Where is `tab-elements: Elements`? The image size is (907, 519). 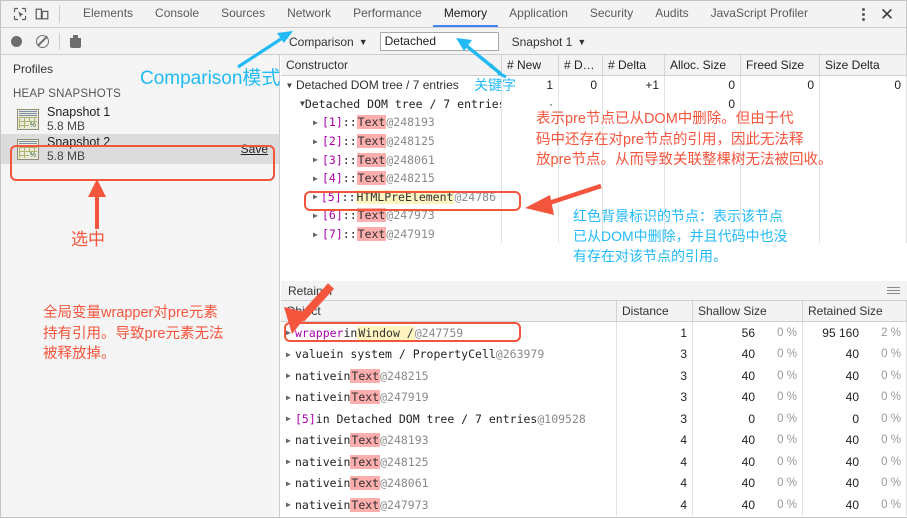
tab-elements: Elements is located at coordinates (108, 14).